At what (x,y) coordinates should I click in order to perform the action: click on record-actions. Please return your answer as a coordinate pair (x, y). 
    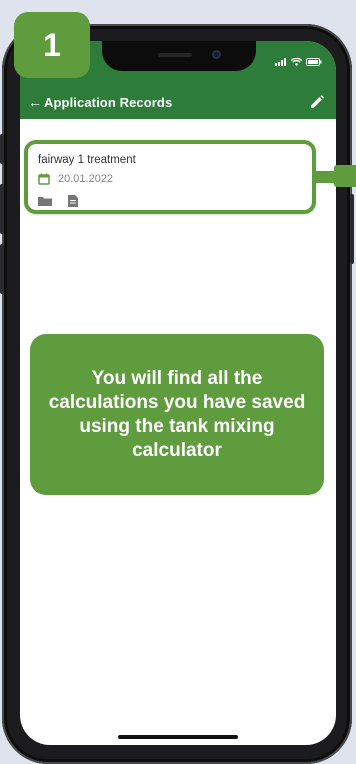
    Looking at the image, I should click on (58, 201).